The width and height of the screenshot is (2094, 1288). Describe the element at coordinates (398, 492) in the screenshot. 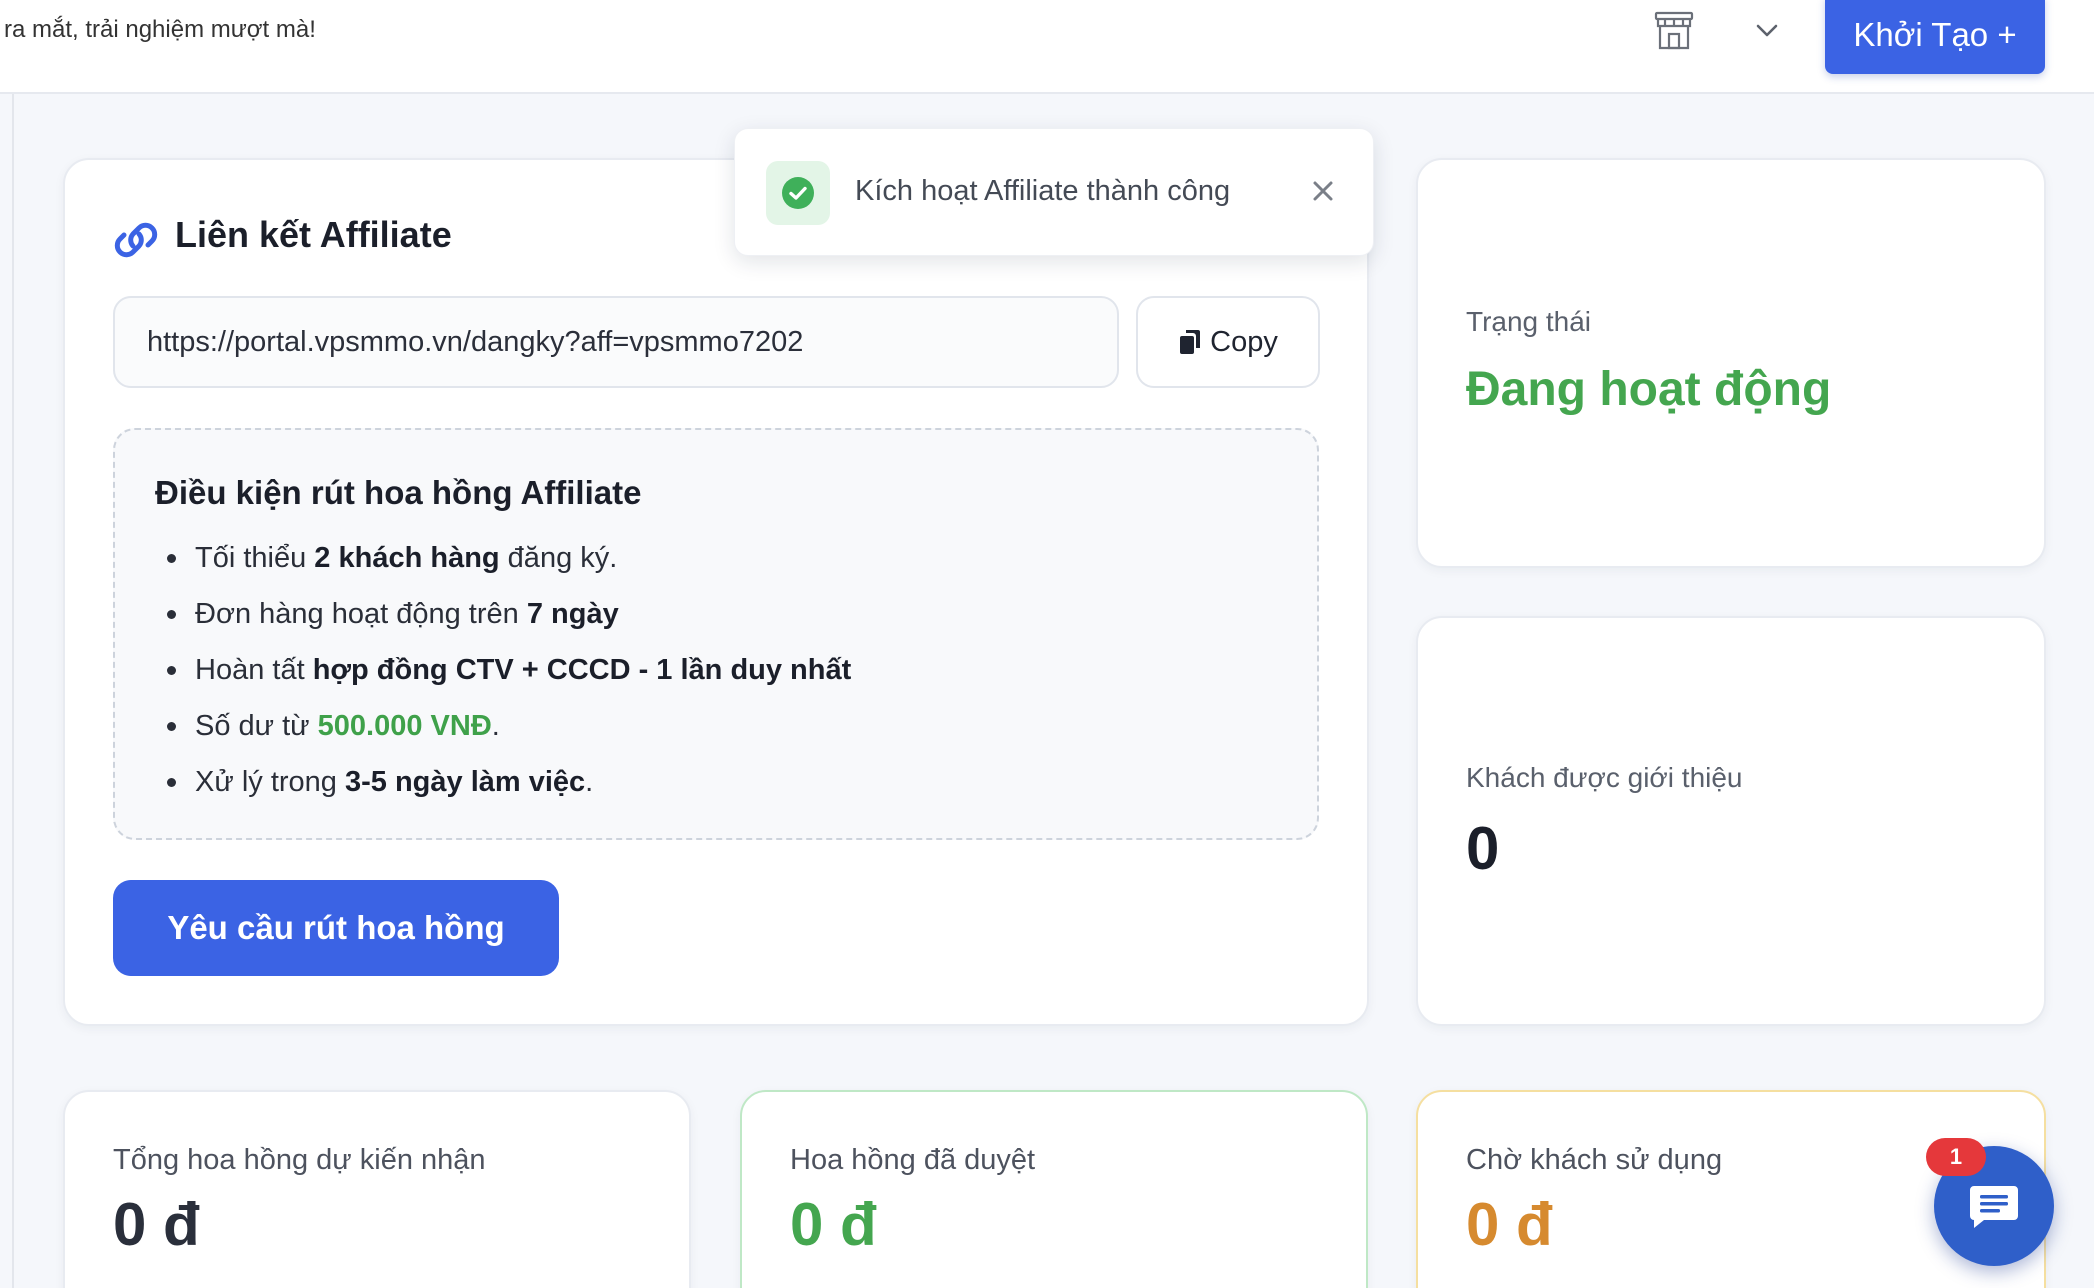

I see `conditions-title: Điều kiện rút hoa hồng Affiliate` at that location.